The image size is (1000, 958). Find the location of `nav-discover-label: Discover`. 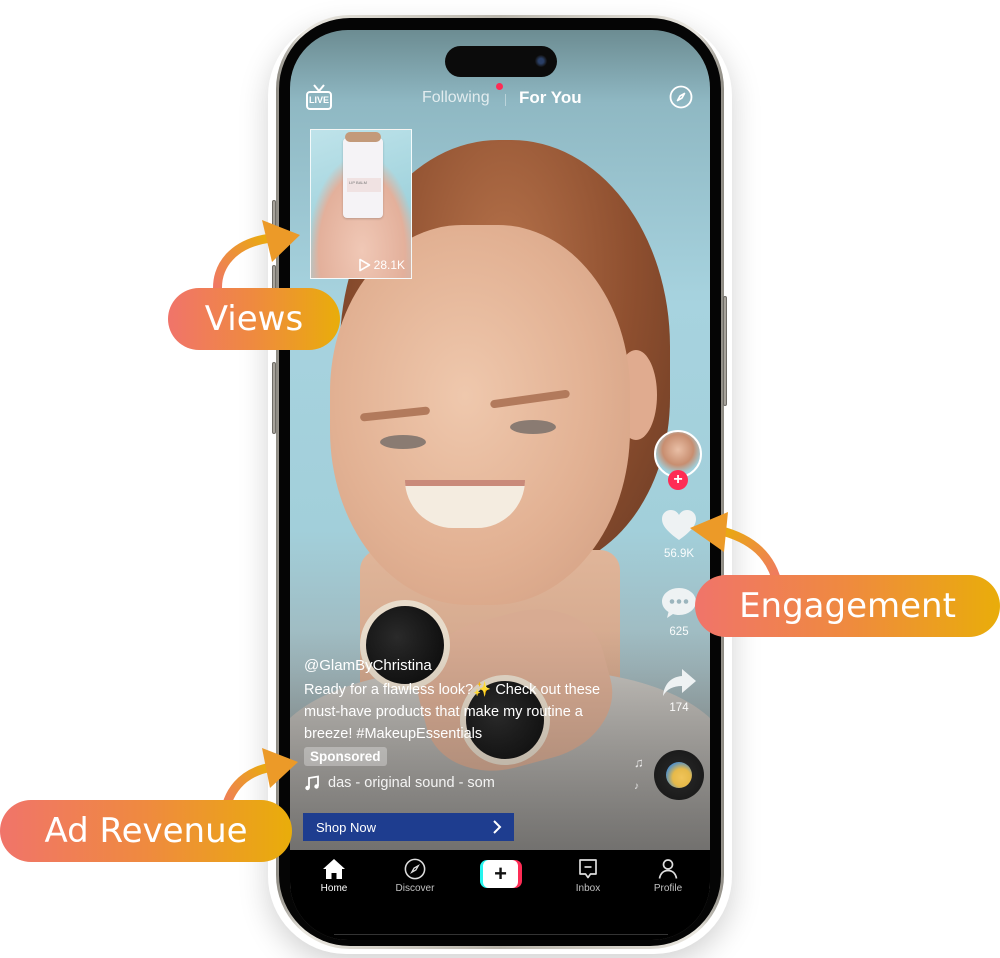

nav-discover-label: Discover is located at coordinates (415, 888).